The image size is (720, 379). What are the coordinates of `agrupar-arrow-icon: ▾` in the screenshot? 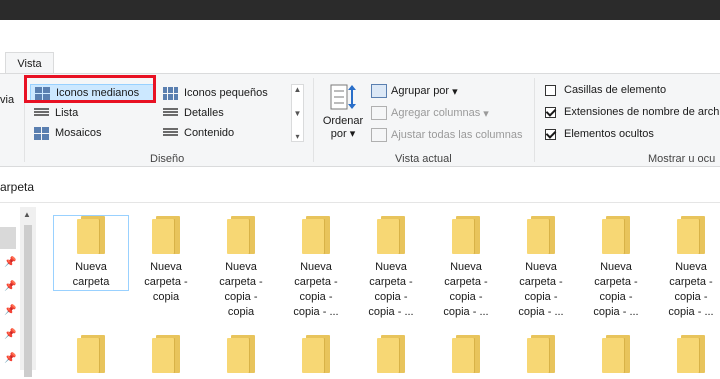 It's located at (455, 91).